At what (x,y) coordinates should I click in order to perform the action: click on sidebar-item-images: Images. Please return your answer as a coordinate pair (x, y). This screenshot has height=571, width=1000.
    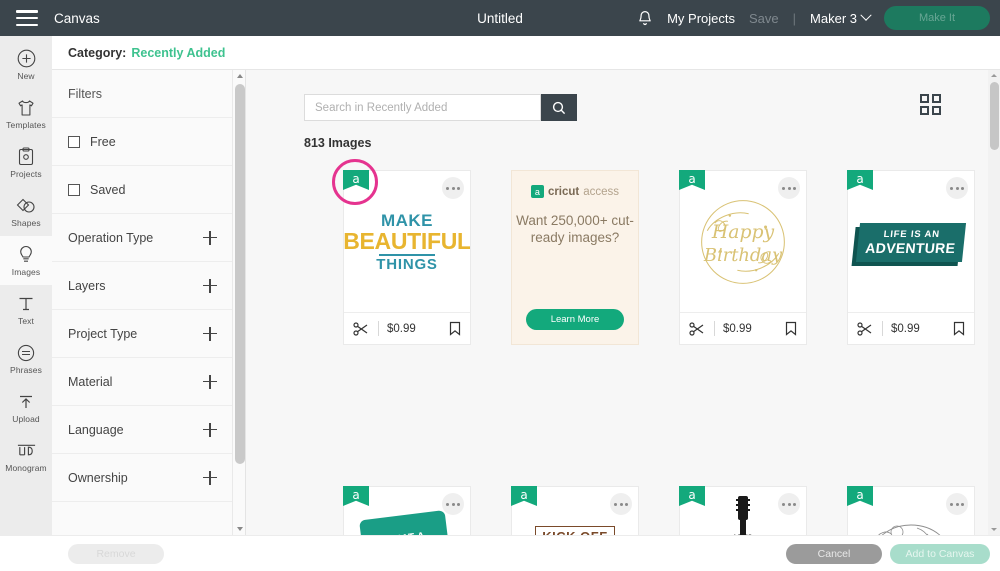
    Looking at the image, I should click on (26, 260).